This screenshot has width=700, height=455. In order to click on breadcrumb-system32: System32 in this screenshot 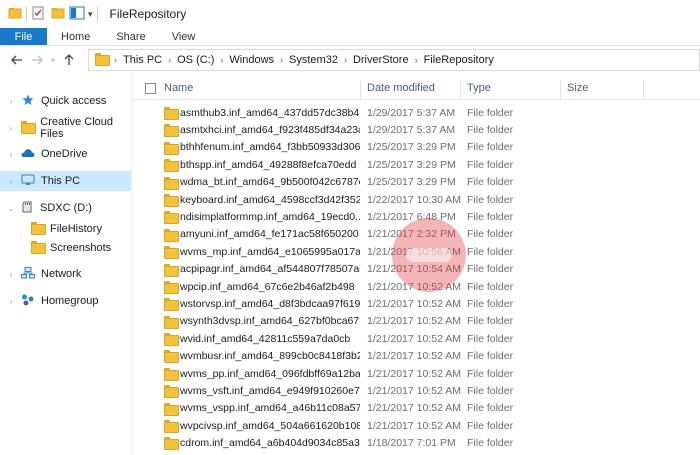, I will do `click(313, 60)`.